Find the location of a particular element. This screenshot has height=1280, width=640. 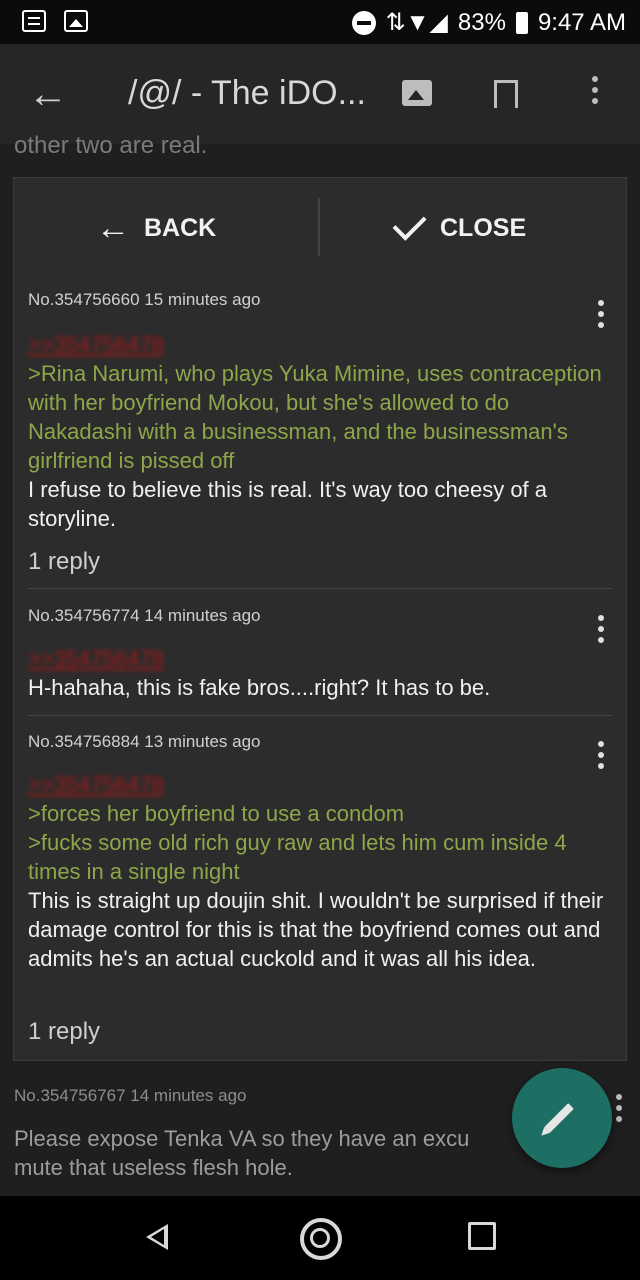

divider is located at coordinates (319, 227).